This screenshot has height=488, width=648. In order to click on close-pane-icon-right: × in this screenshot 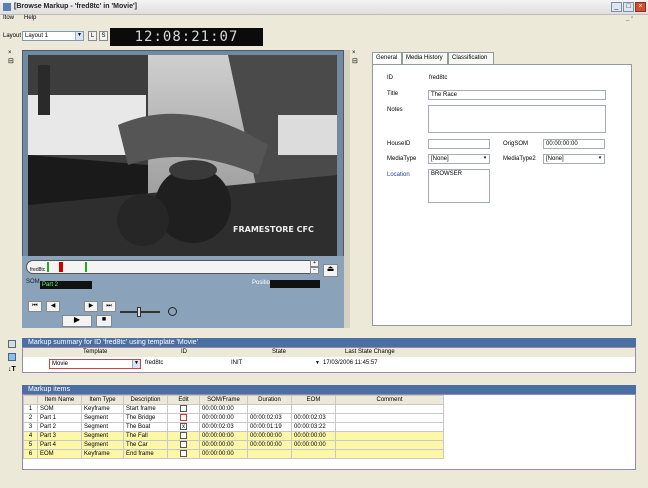, I will do `click(354, 53)`.